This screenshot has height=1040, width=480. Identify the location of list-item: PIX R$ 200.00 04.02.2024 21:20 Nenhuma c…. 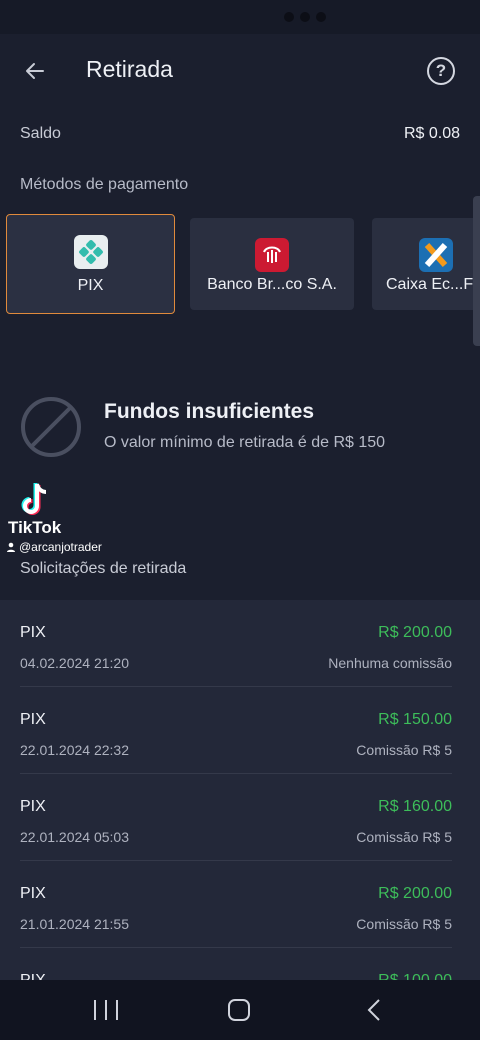
(236, 643).